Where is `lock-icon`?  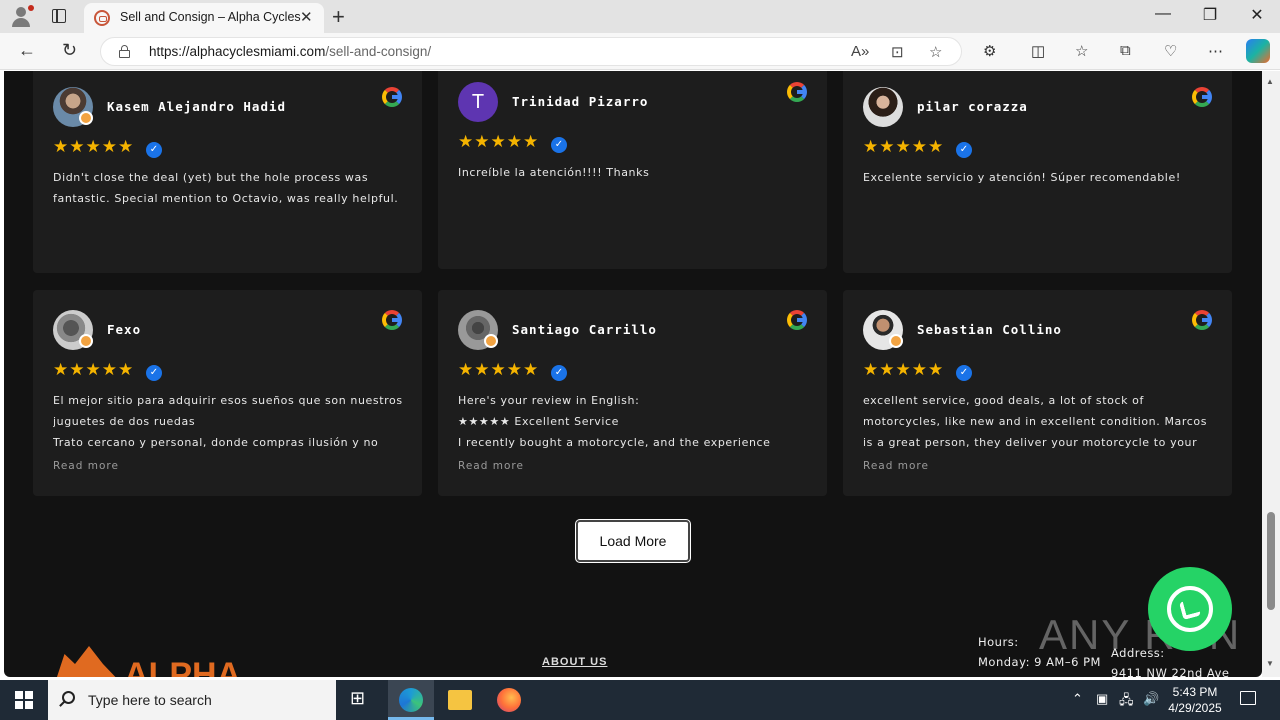
lock-icon is located at coordinates (124, 51).